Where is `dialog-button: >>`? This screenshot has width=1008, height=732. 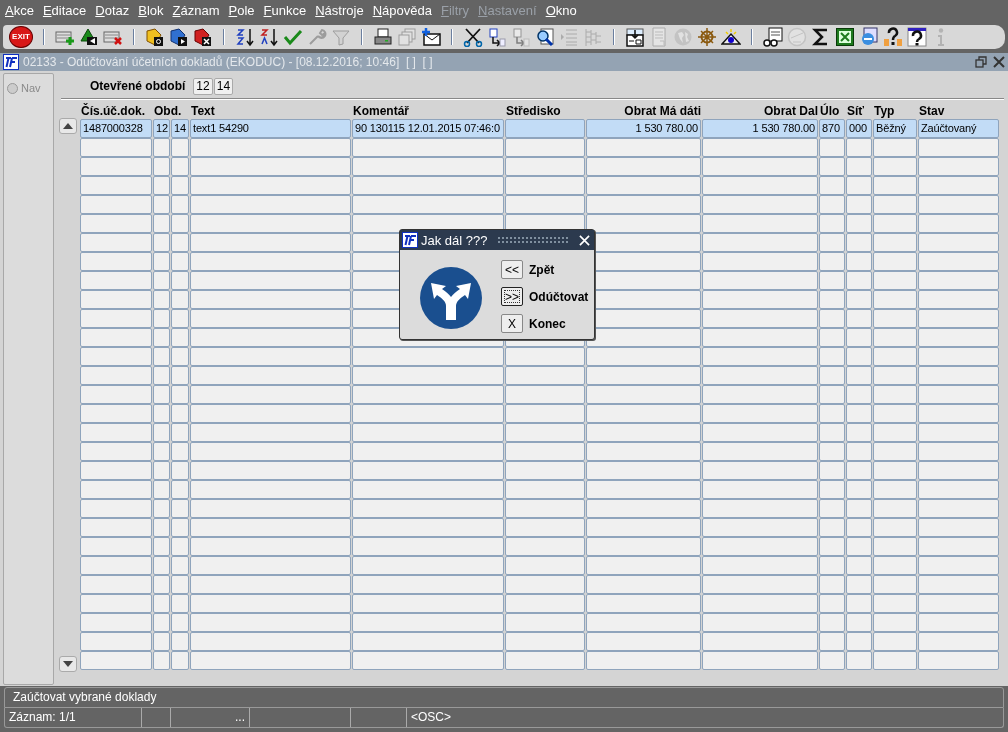 dialog-button: >> is located at coordinates (512, 296).